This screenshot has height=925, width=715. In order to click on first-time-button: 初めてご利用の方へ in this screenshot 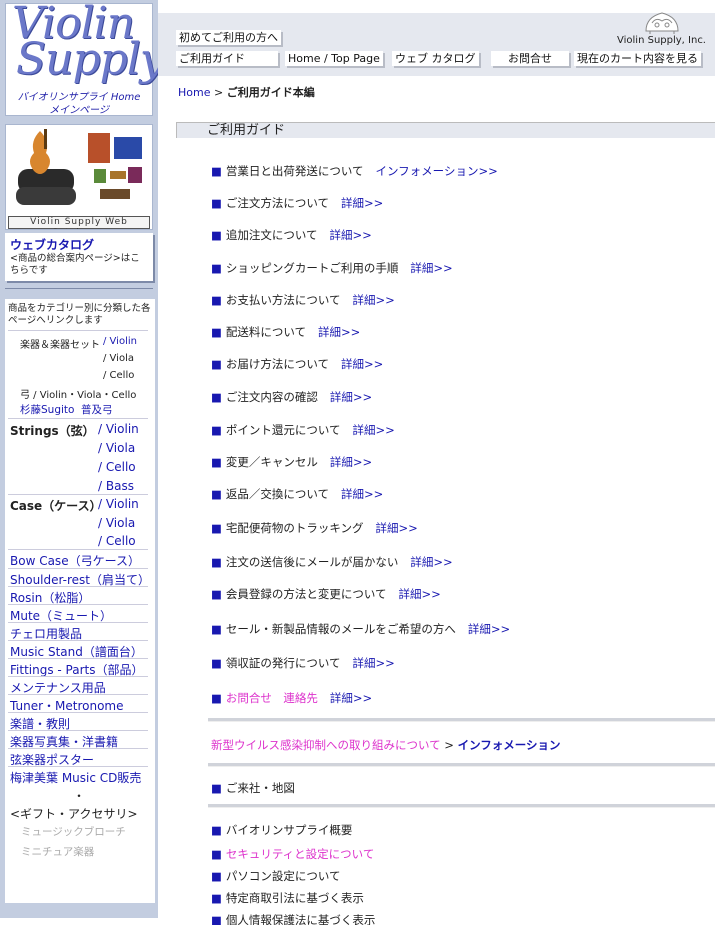, I will do `click(228, 37)`.